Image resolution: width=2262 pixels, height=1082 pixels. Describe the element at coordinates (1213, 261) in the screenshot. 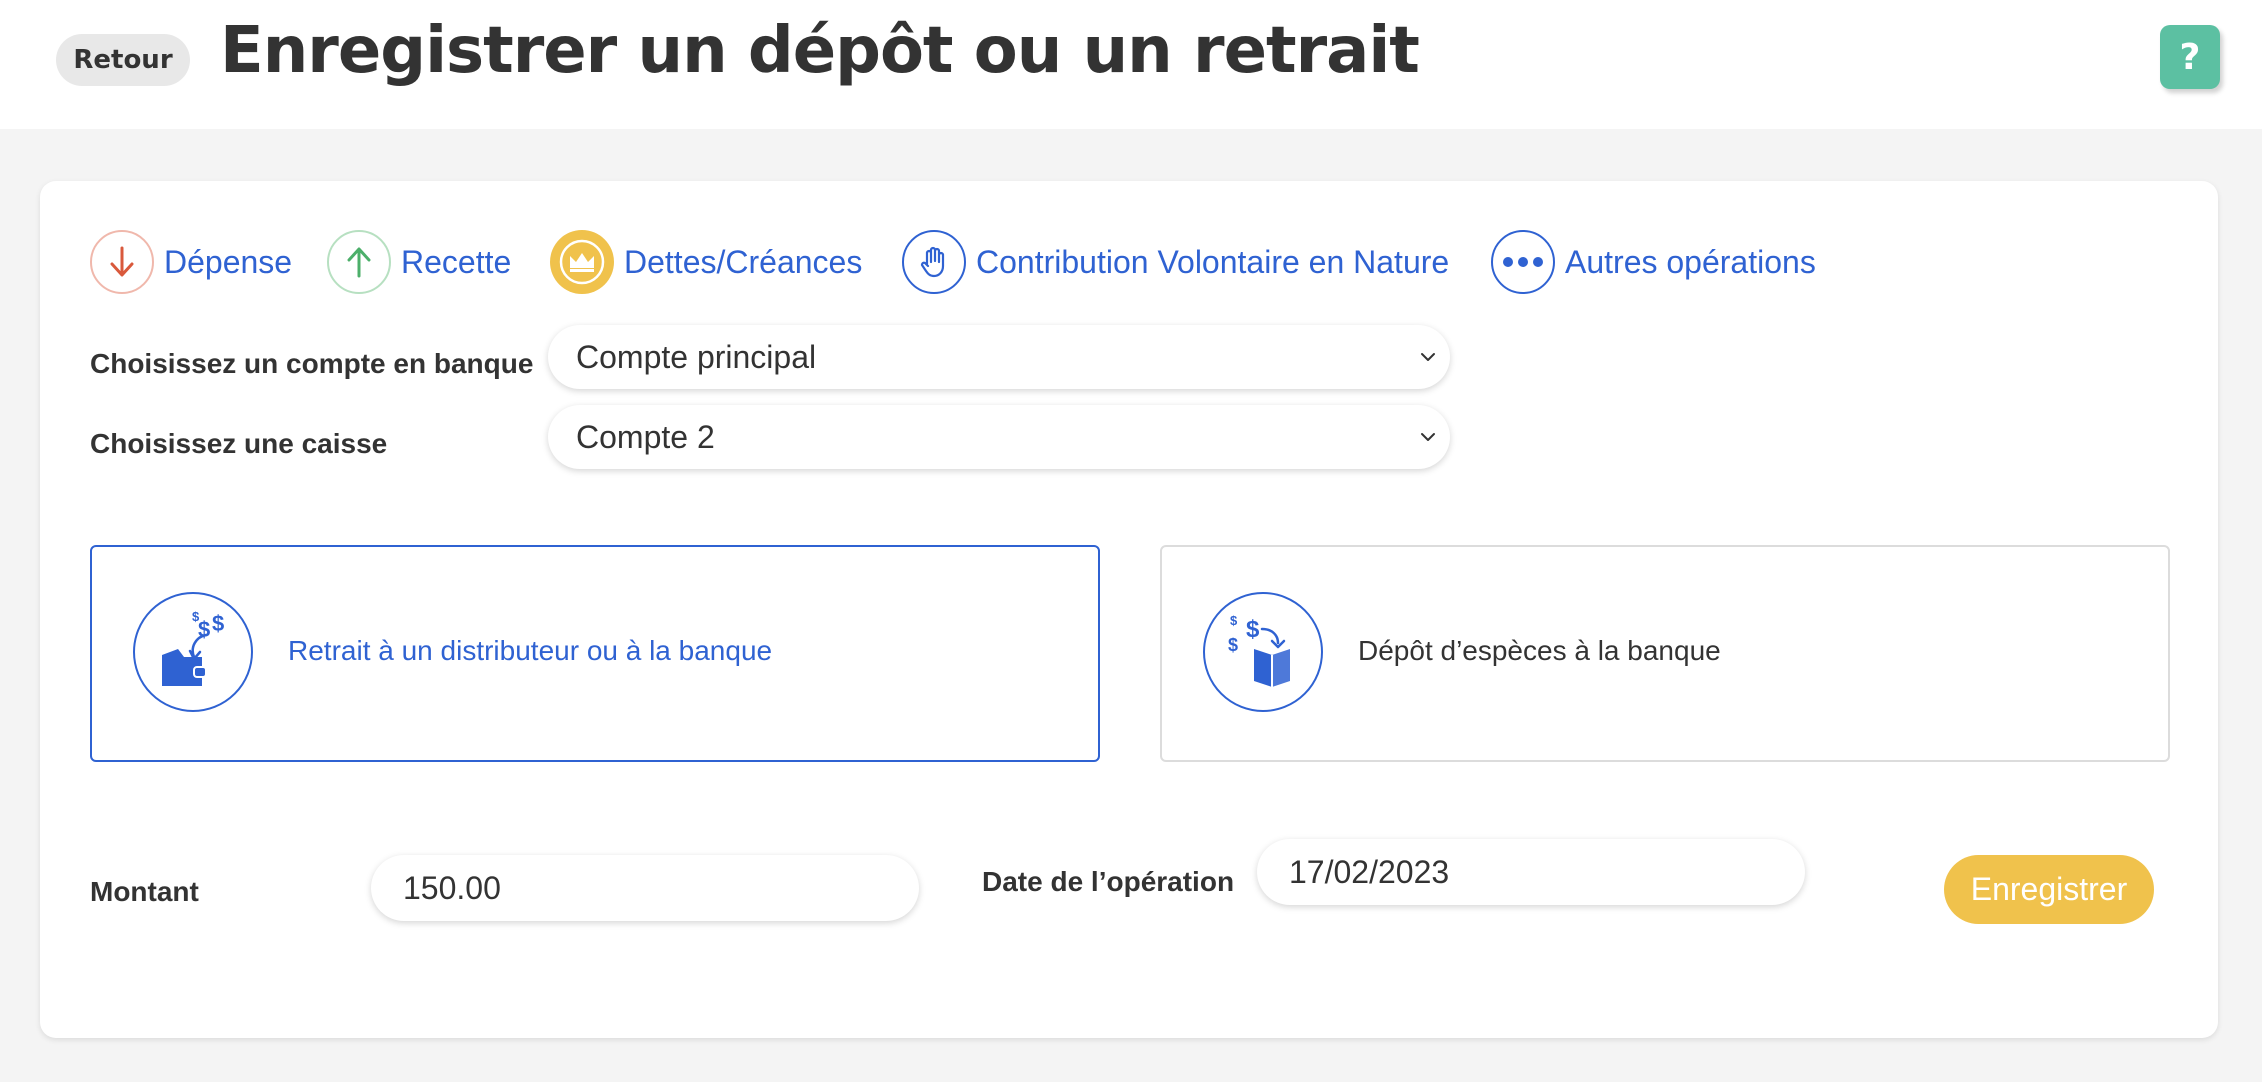

I see `tab-contribution-volontaire-label: Contribution Volontaire en Nature` at that location.